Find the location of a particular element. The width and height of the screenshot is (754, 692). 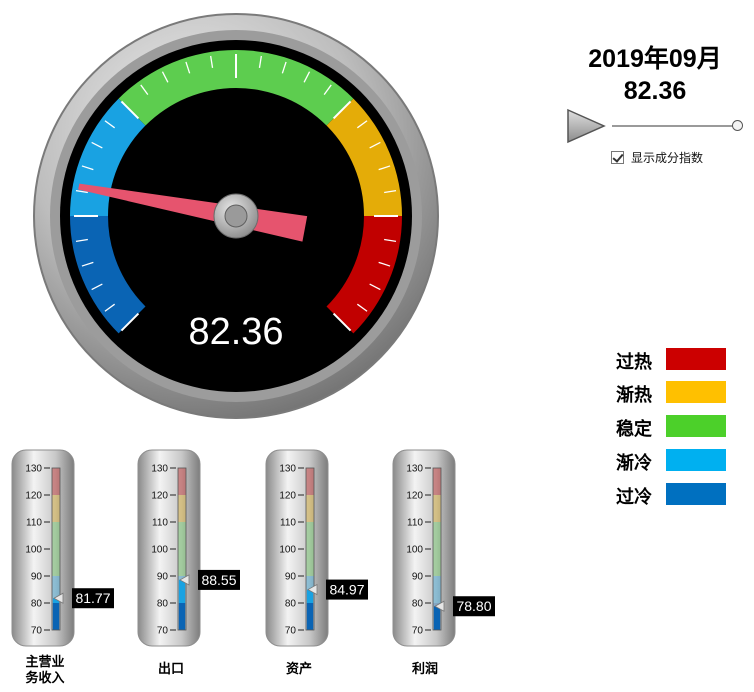

thermometer-profit: 130 120 110 100 90 80 70 78.80 is located at coordinates (443, 548).